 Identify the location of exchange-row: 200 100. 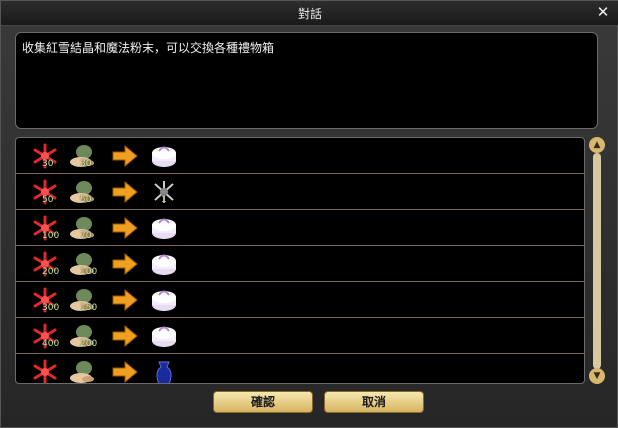
(300, 264).